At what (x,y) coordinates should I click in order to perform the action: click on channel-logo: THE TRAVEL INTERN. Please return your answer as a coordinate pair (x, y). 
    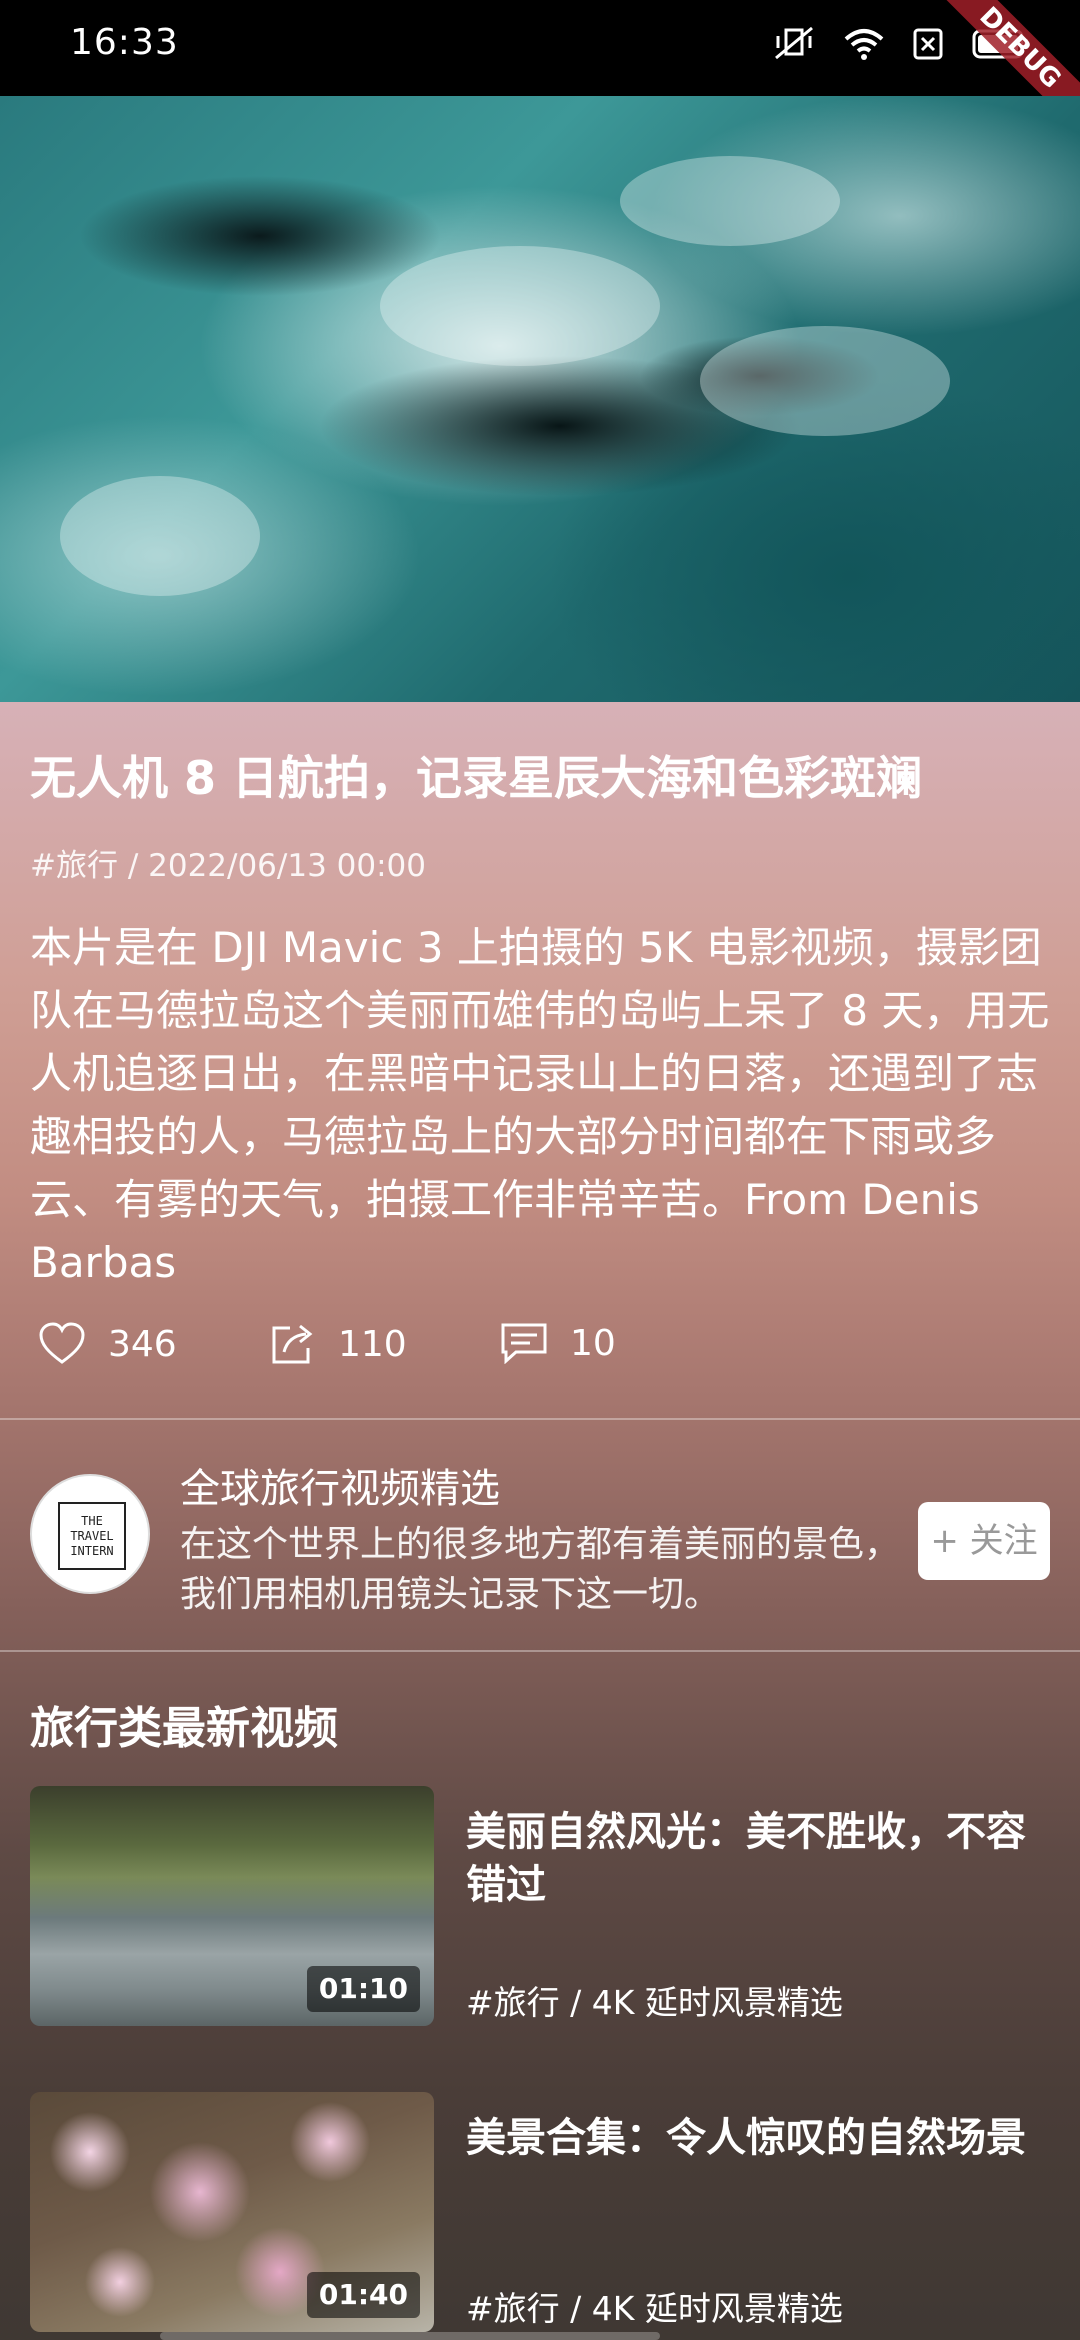
    Looking at the image, I should click on (92, 1536).